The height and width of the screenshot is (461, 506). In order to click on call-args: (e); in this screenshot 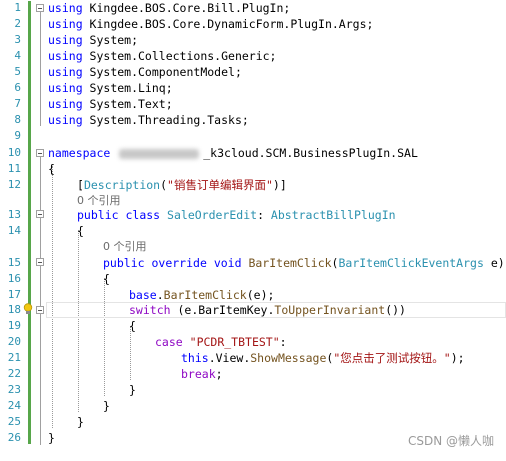, I will do `click(260, 295)`.